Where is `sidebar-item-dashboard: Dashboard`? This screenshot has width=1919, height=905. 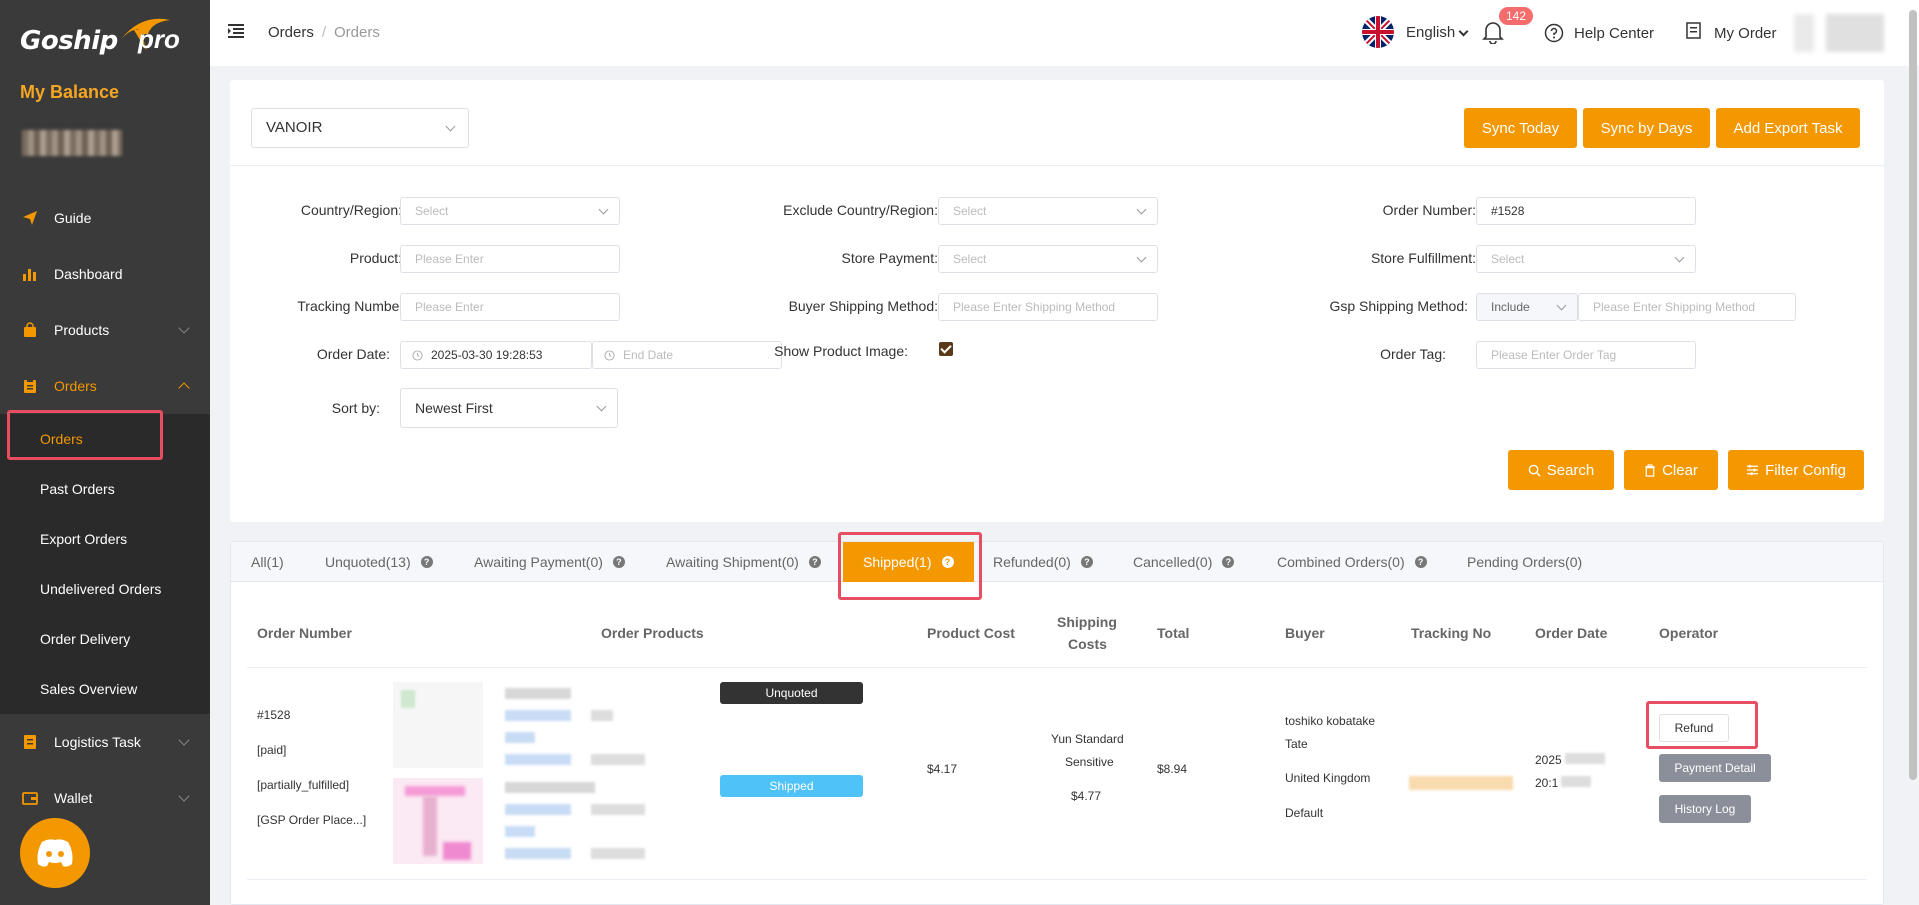
sidebar-item-dashboard: Dashboard is located at coordinates (105, 274).